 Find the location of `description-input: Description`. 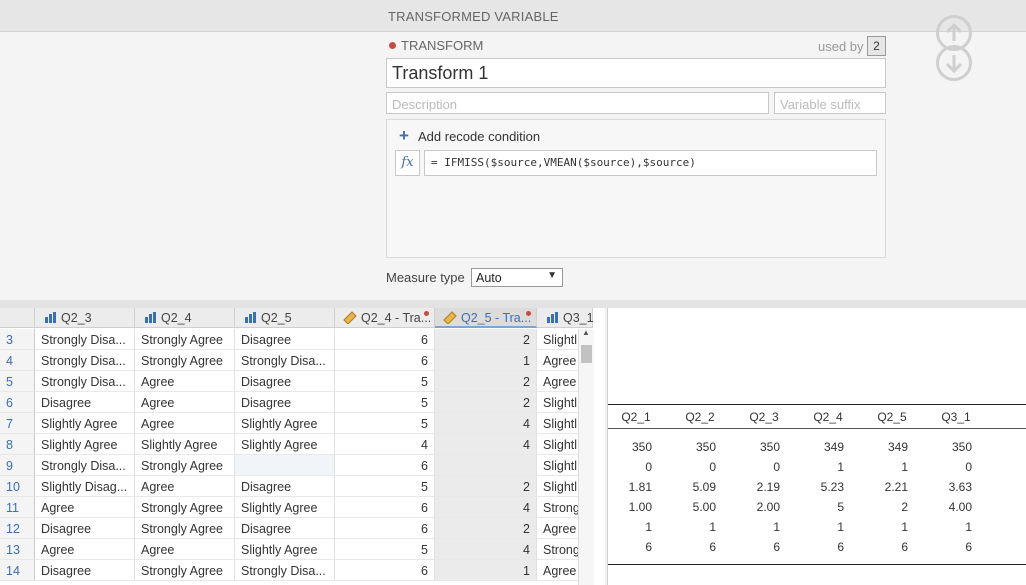

description-input: Description is located at coordinates (577, 103).